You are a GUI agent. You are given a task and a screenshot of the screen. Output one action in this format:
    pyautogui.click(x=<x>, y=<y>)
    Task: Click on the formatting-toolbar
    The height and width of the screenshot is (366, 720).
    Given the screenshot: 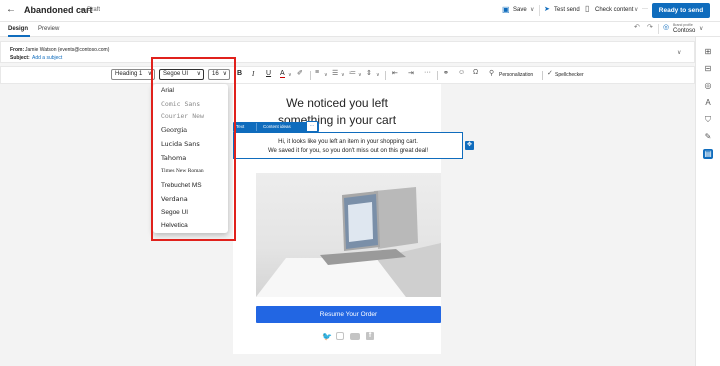 What is the action you would take?
    pyautogui.click(x=347, y=75)
    